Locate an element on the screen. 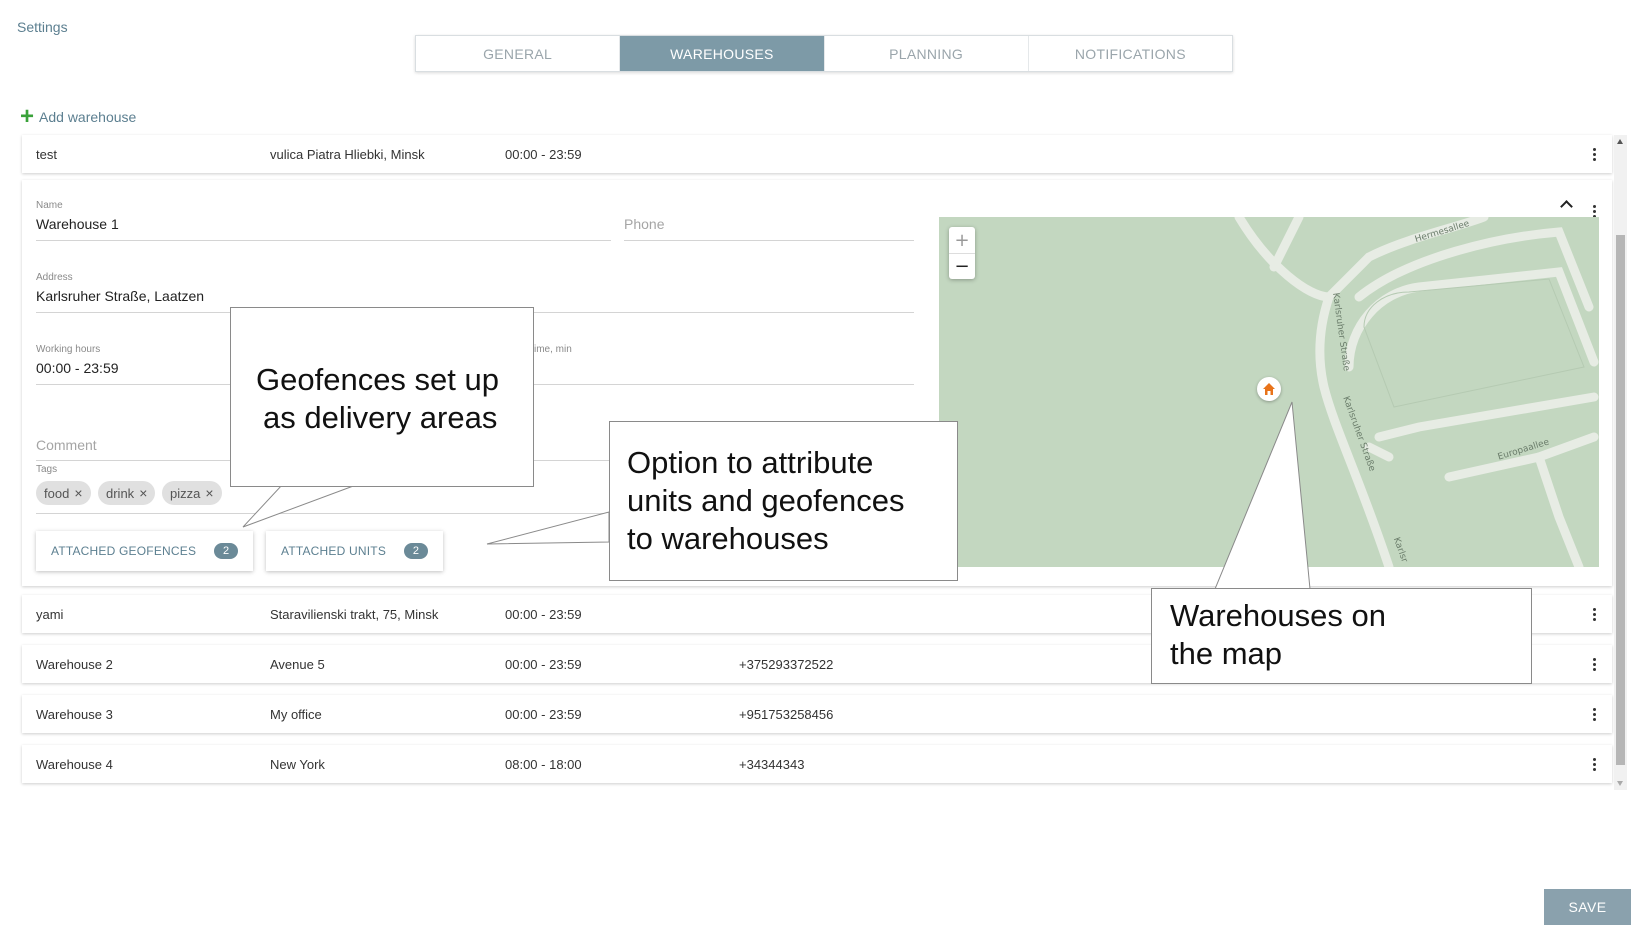  working-hours-input: 00:00 - 23:59 is located at coordinates (77, 368).